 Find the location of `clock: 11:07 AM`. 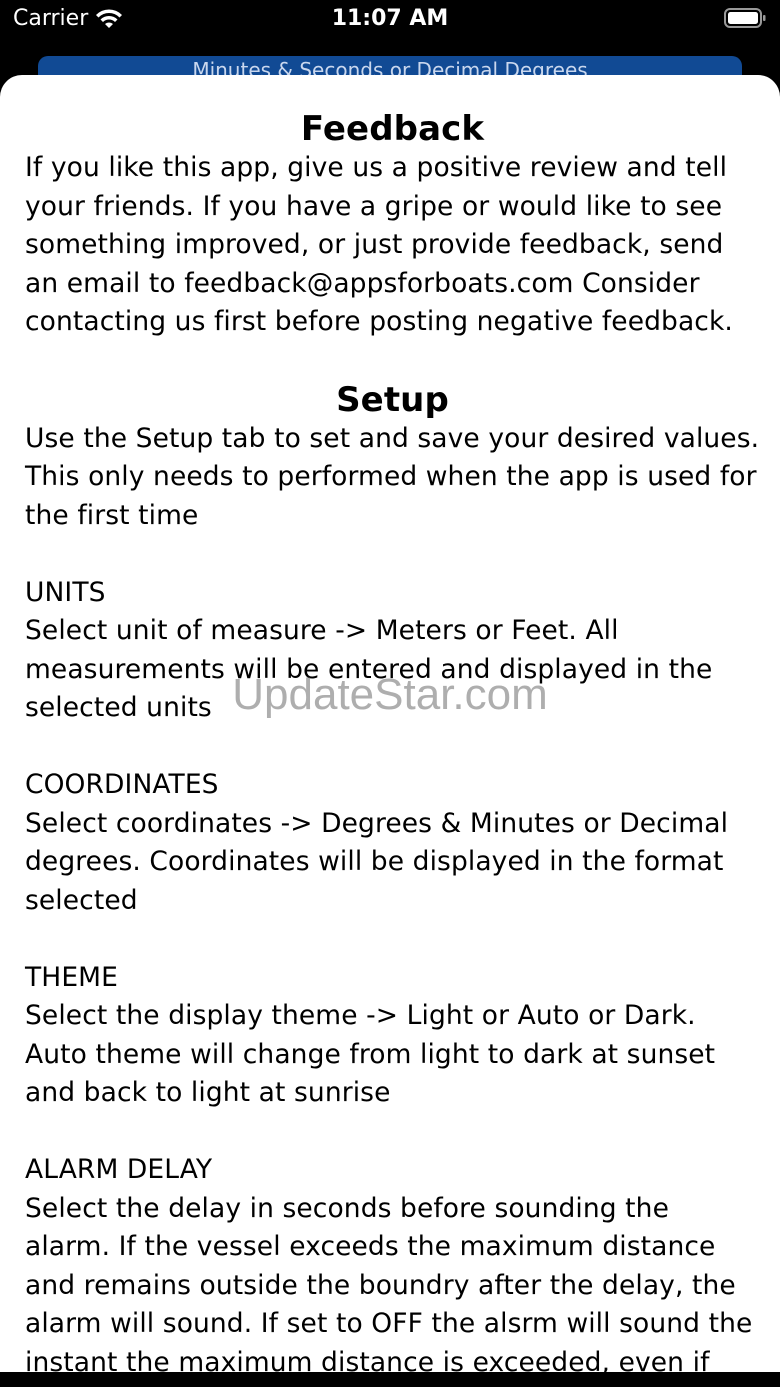

clock: 11:07 AM is located at coordinates (390, 18).